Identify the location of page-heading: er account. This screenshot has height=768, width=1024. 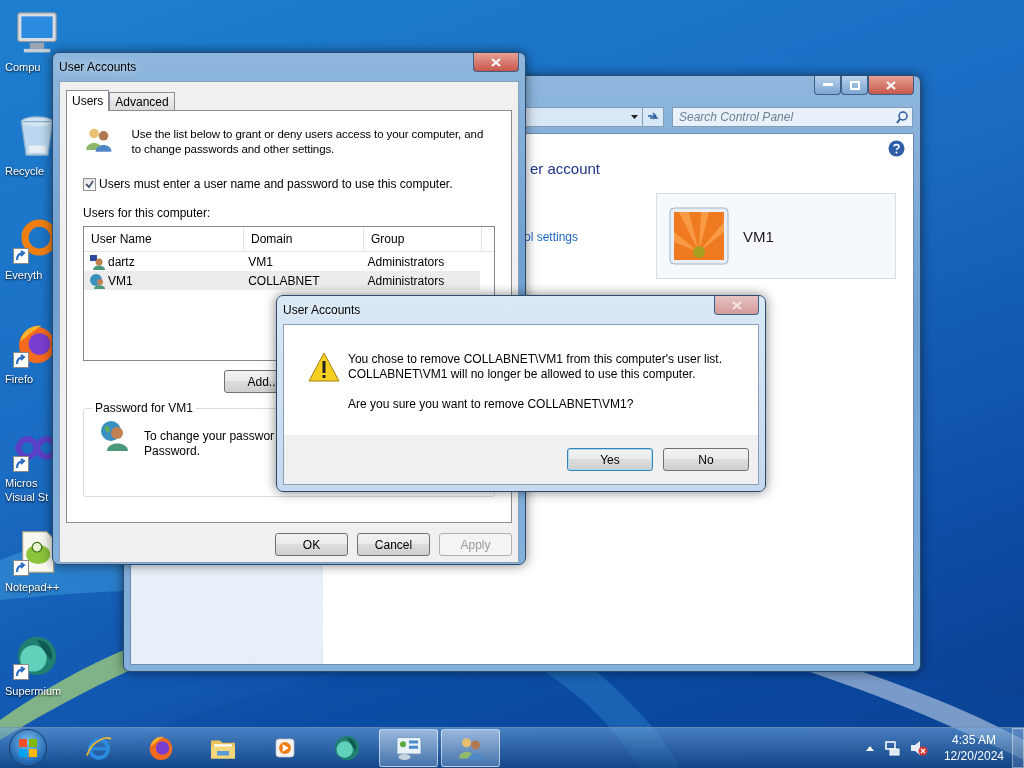
(566, 168).